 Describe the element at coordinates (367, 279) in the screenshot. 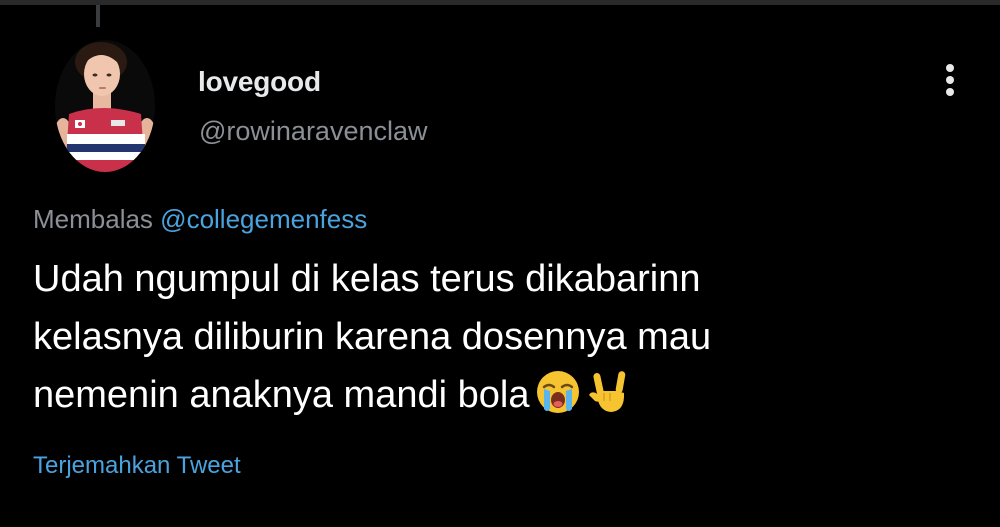

I see `tweet-text-line: Udah ngumpul di kelas terus dikabarinn` at that location.